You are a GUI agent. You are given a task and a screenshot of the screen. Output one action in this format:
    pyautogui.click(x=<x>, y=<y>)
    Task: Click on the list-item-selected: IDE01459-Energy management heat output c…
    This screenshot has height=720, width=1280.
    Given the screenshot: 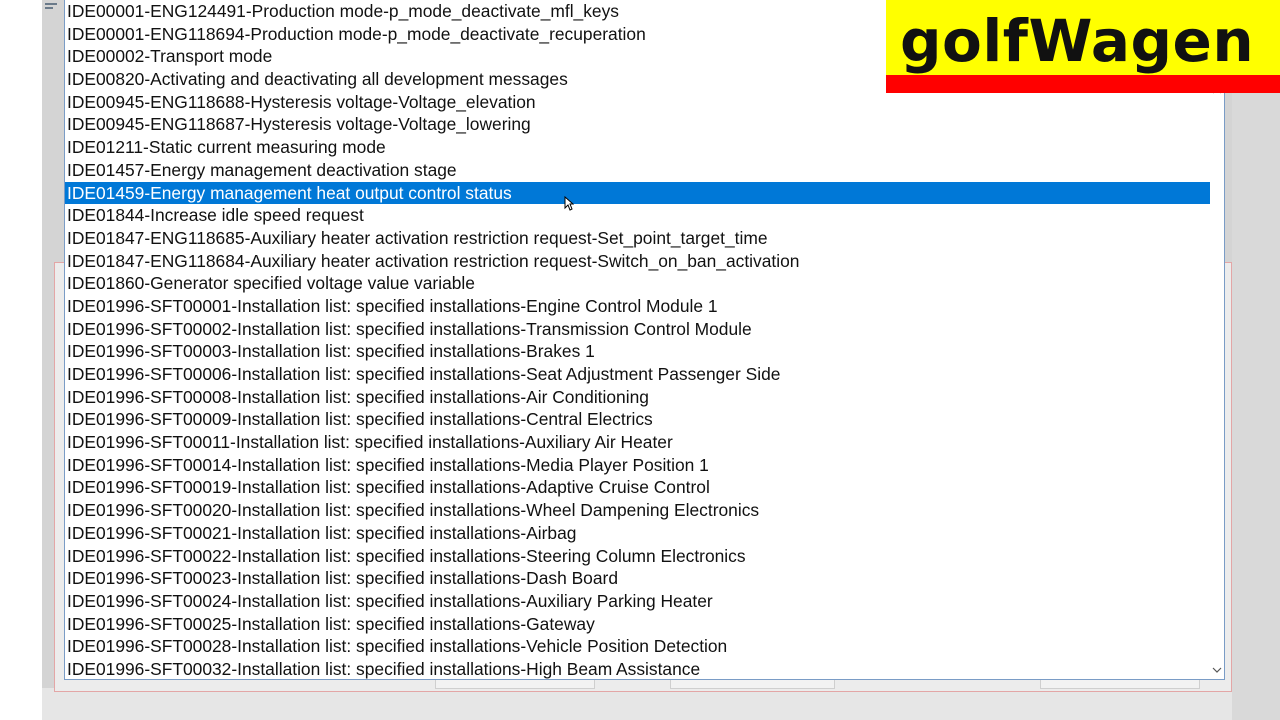 What is the action you would take?
    pyautogui.click(x=639, y=193)
    